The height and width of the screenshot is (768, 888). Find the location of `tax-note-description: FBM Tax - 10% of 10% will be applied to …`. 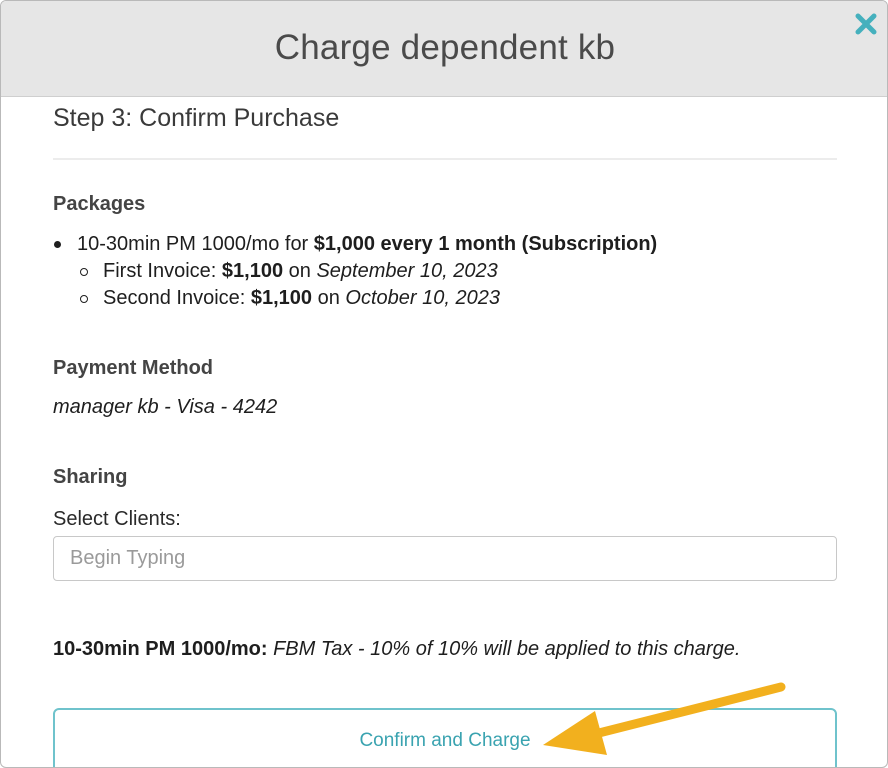

tax-note-description: FBM Tax - 10% of 10% will be applied to … is located at coordinates (507, 649).